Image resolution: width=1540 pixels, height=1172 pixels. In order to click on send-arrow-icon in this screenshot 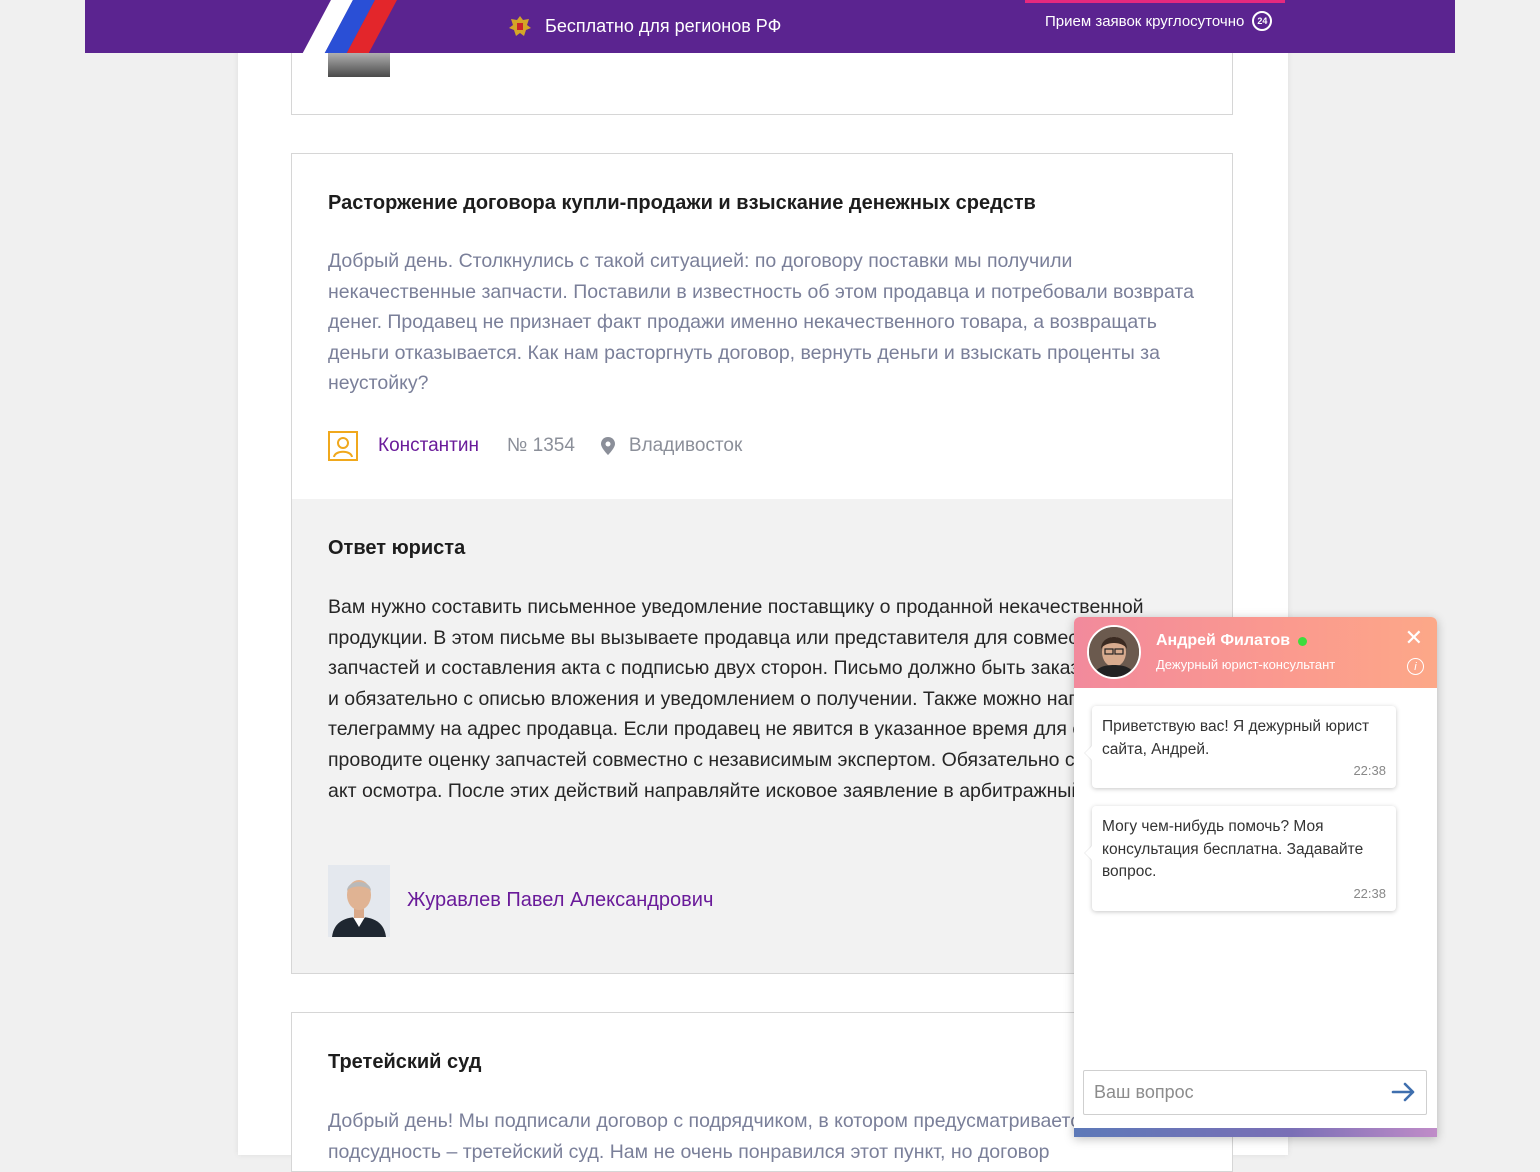, I will do `click(1404, 1092)`.